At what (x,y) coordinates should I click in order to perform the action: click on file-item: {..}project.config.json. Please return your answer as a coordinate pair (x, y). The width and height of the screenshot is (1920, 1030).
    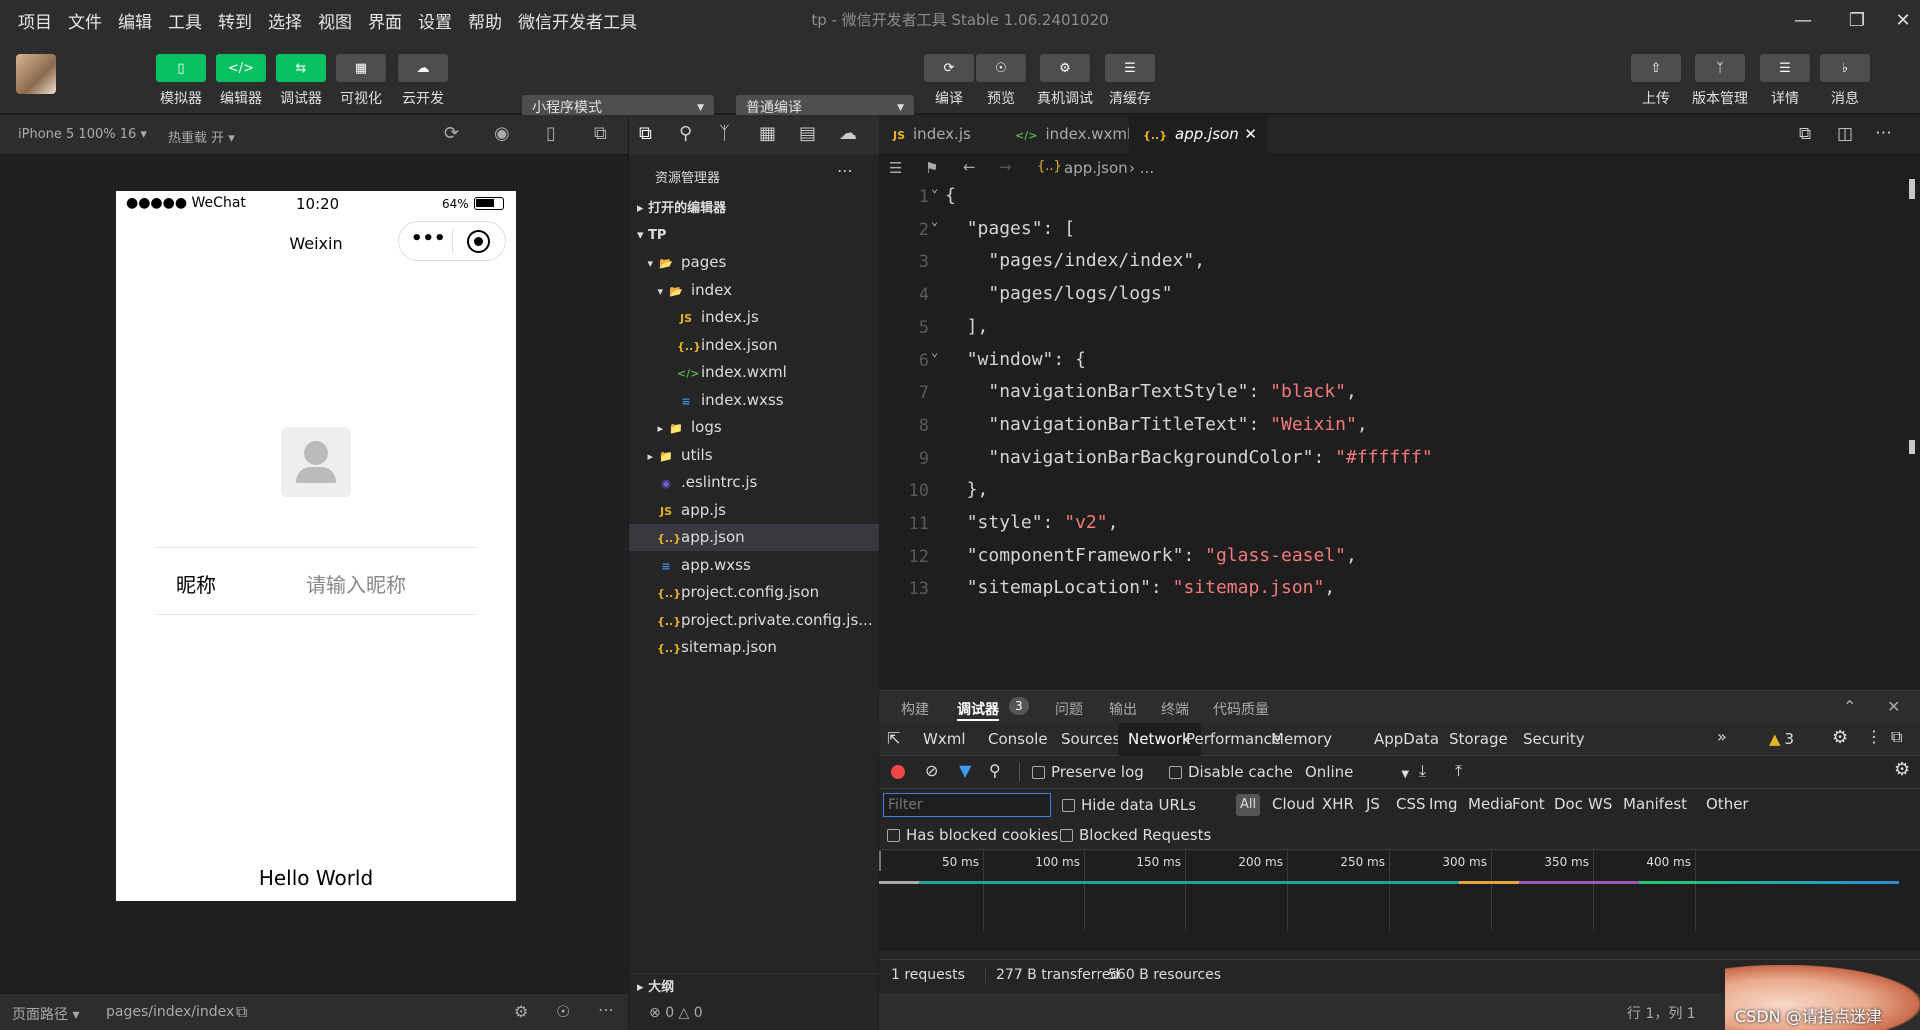
    Looking at the image, I should click on (754, 592).